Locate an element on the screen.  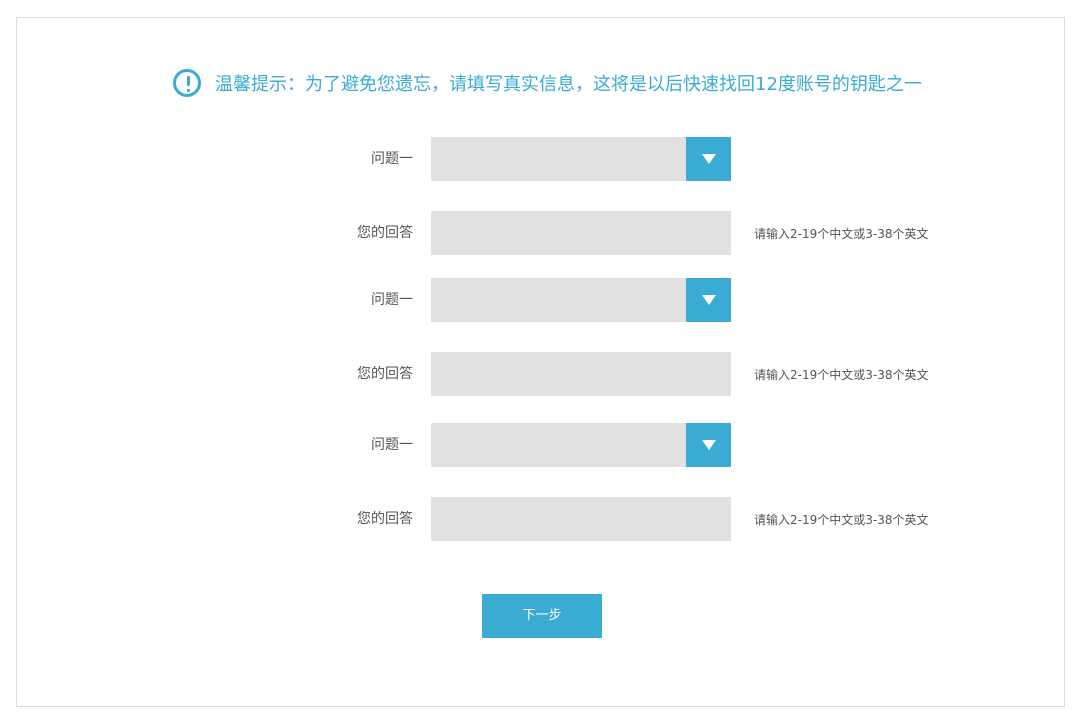
notice-banner: 温馨提示：为了避免您遗忘，请填写真实信息，这将是以后快速找回12度账号的钥匙之一 is located at coordinates (547, 83).